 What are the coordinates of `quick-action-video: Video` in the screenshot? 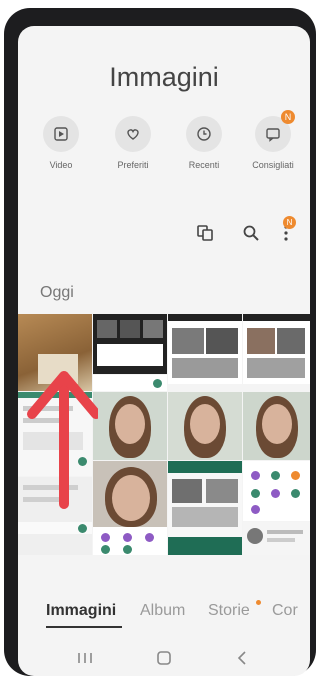 It's located at (61, 143).